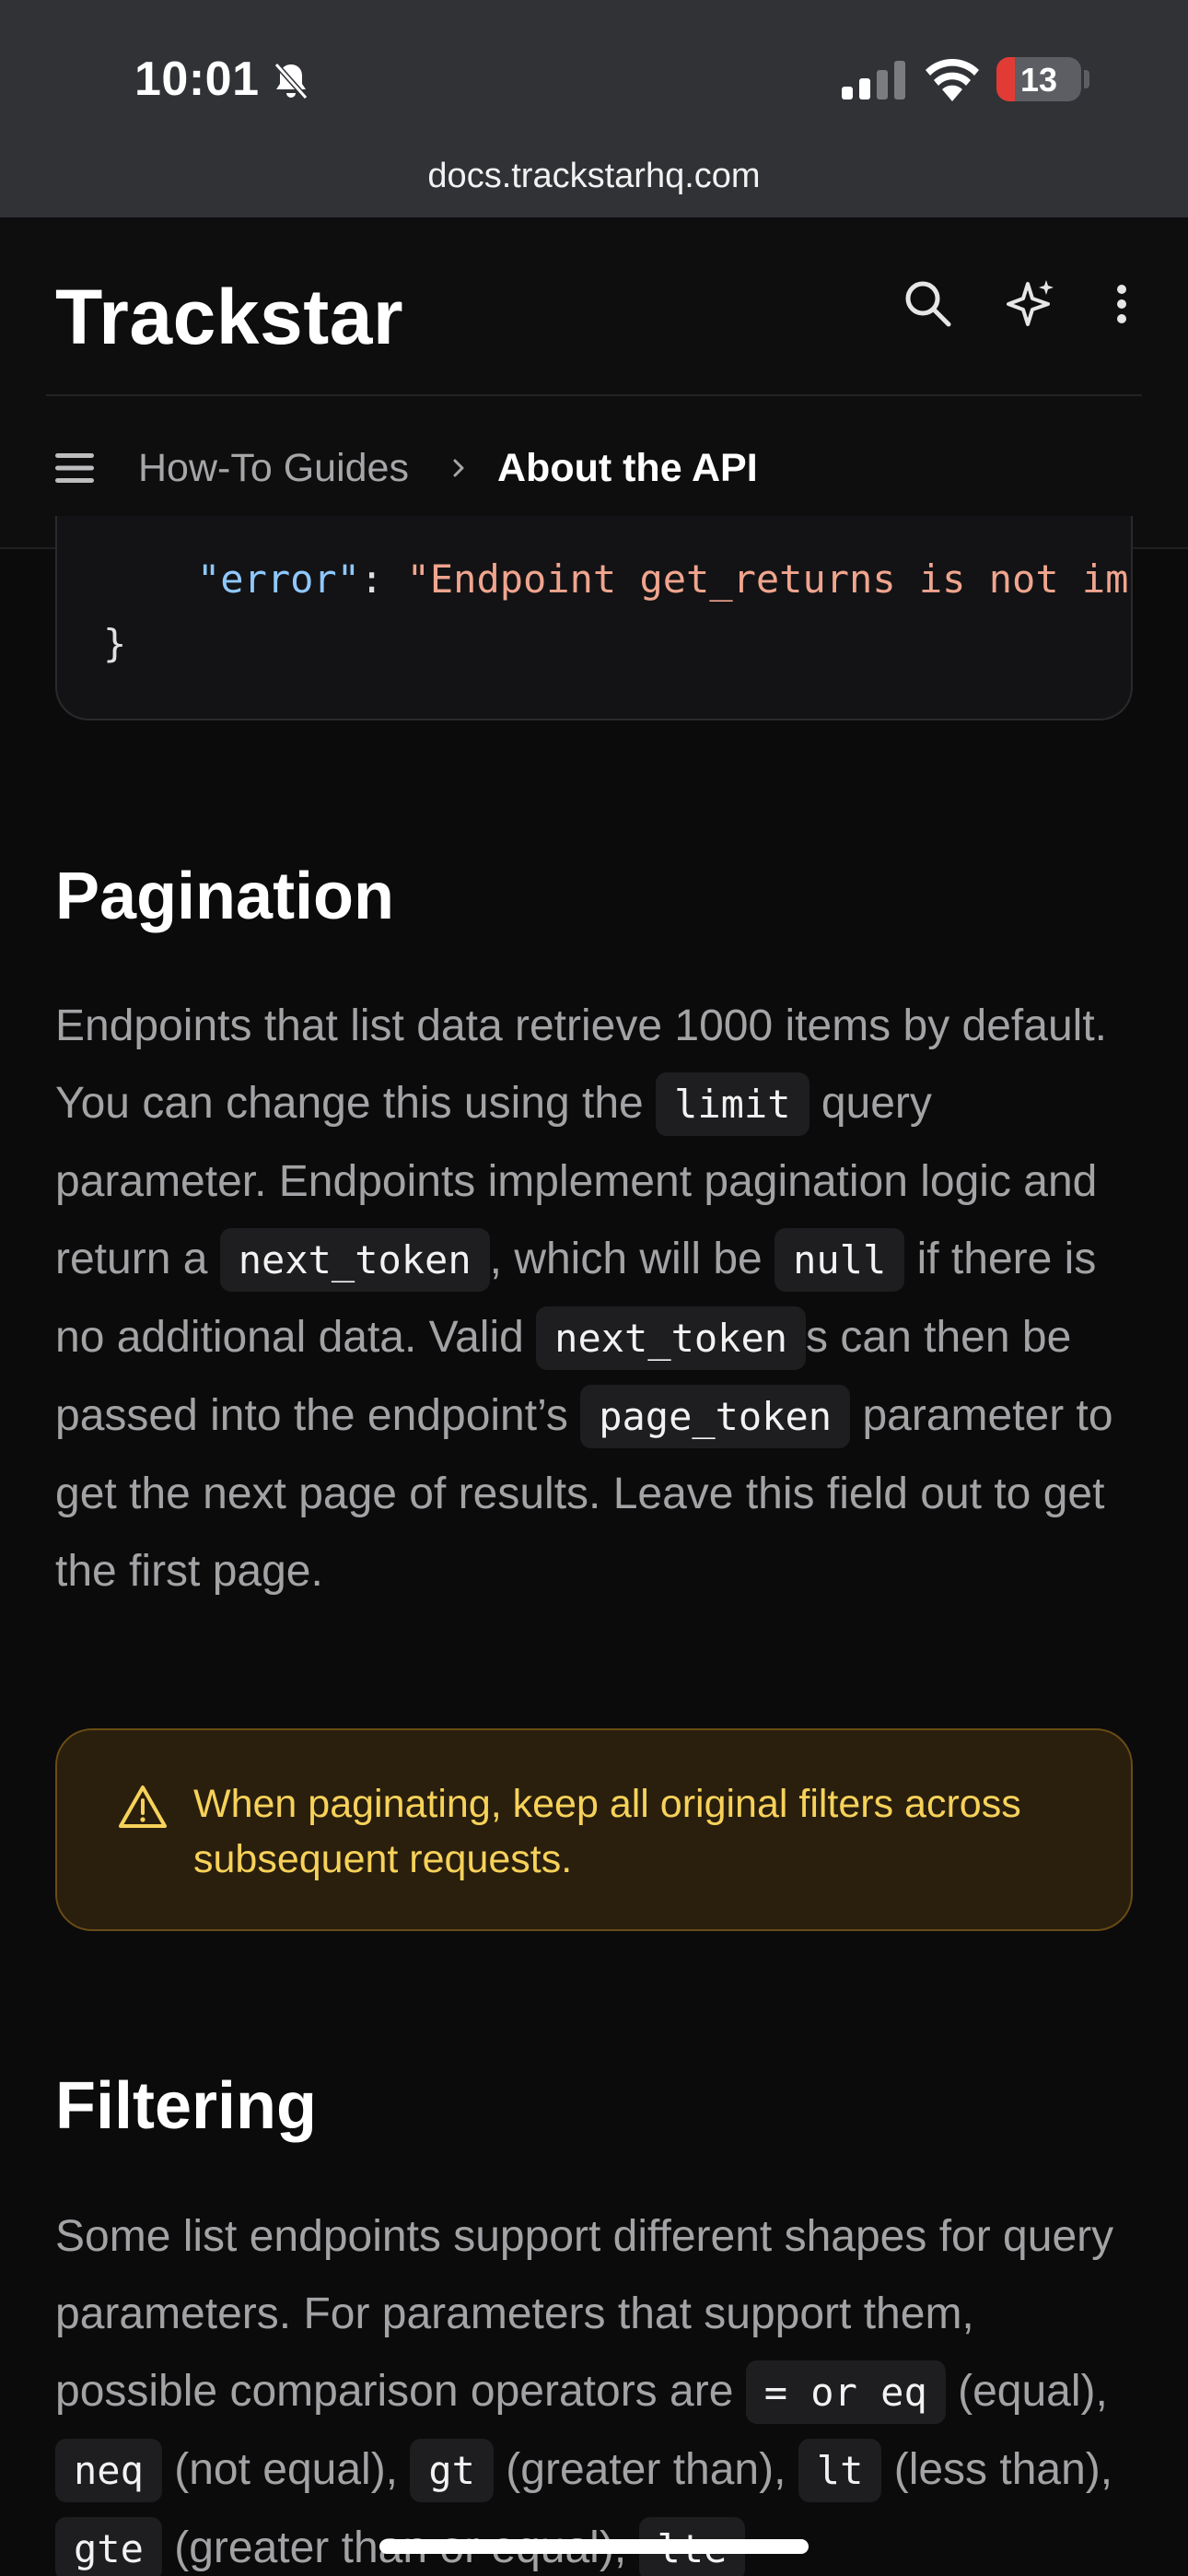  I want to click on inline-code-limit: limit, so click(732, 1104).